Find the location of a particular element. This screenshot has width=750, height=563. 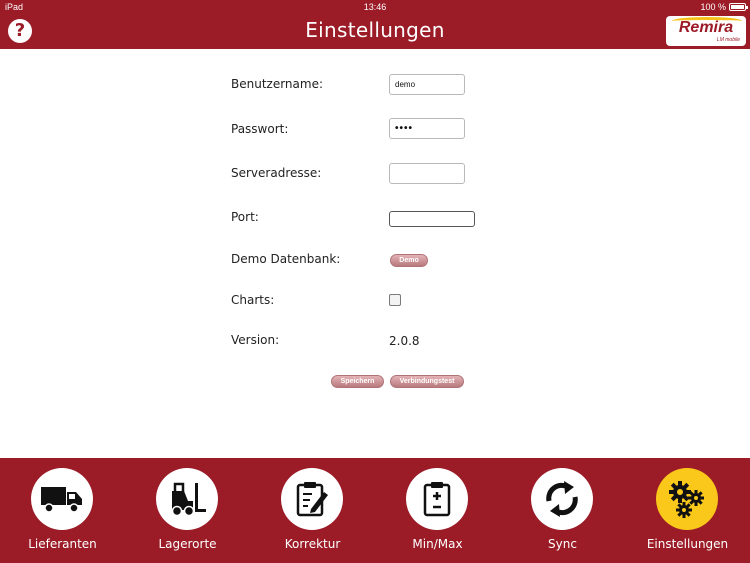

username-label: Benutzername: is located at coordinates (277, 84).